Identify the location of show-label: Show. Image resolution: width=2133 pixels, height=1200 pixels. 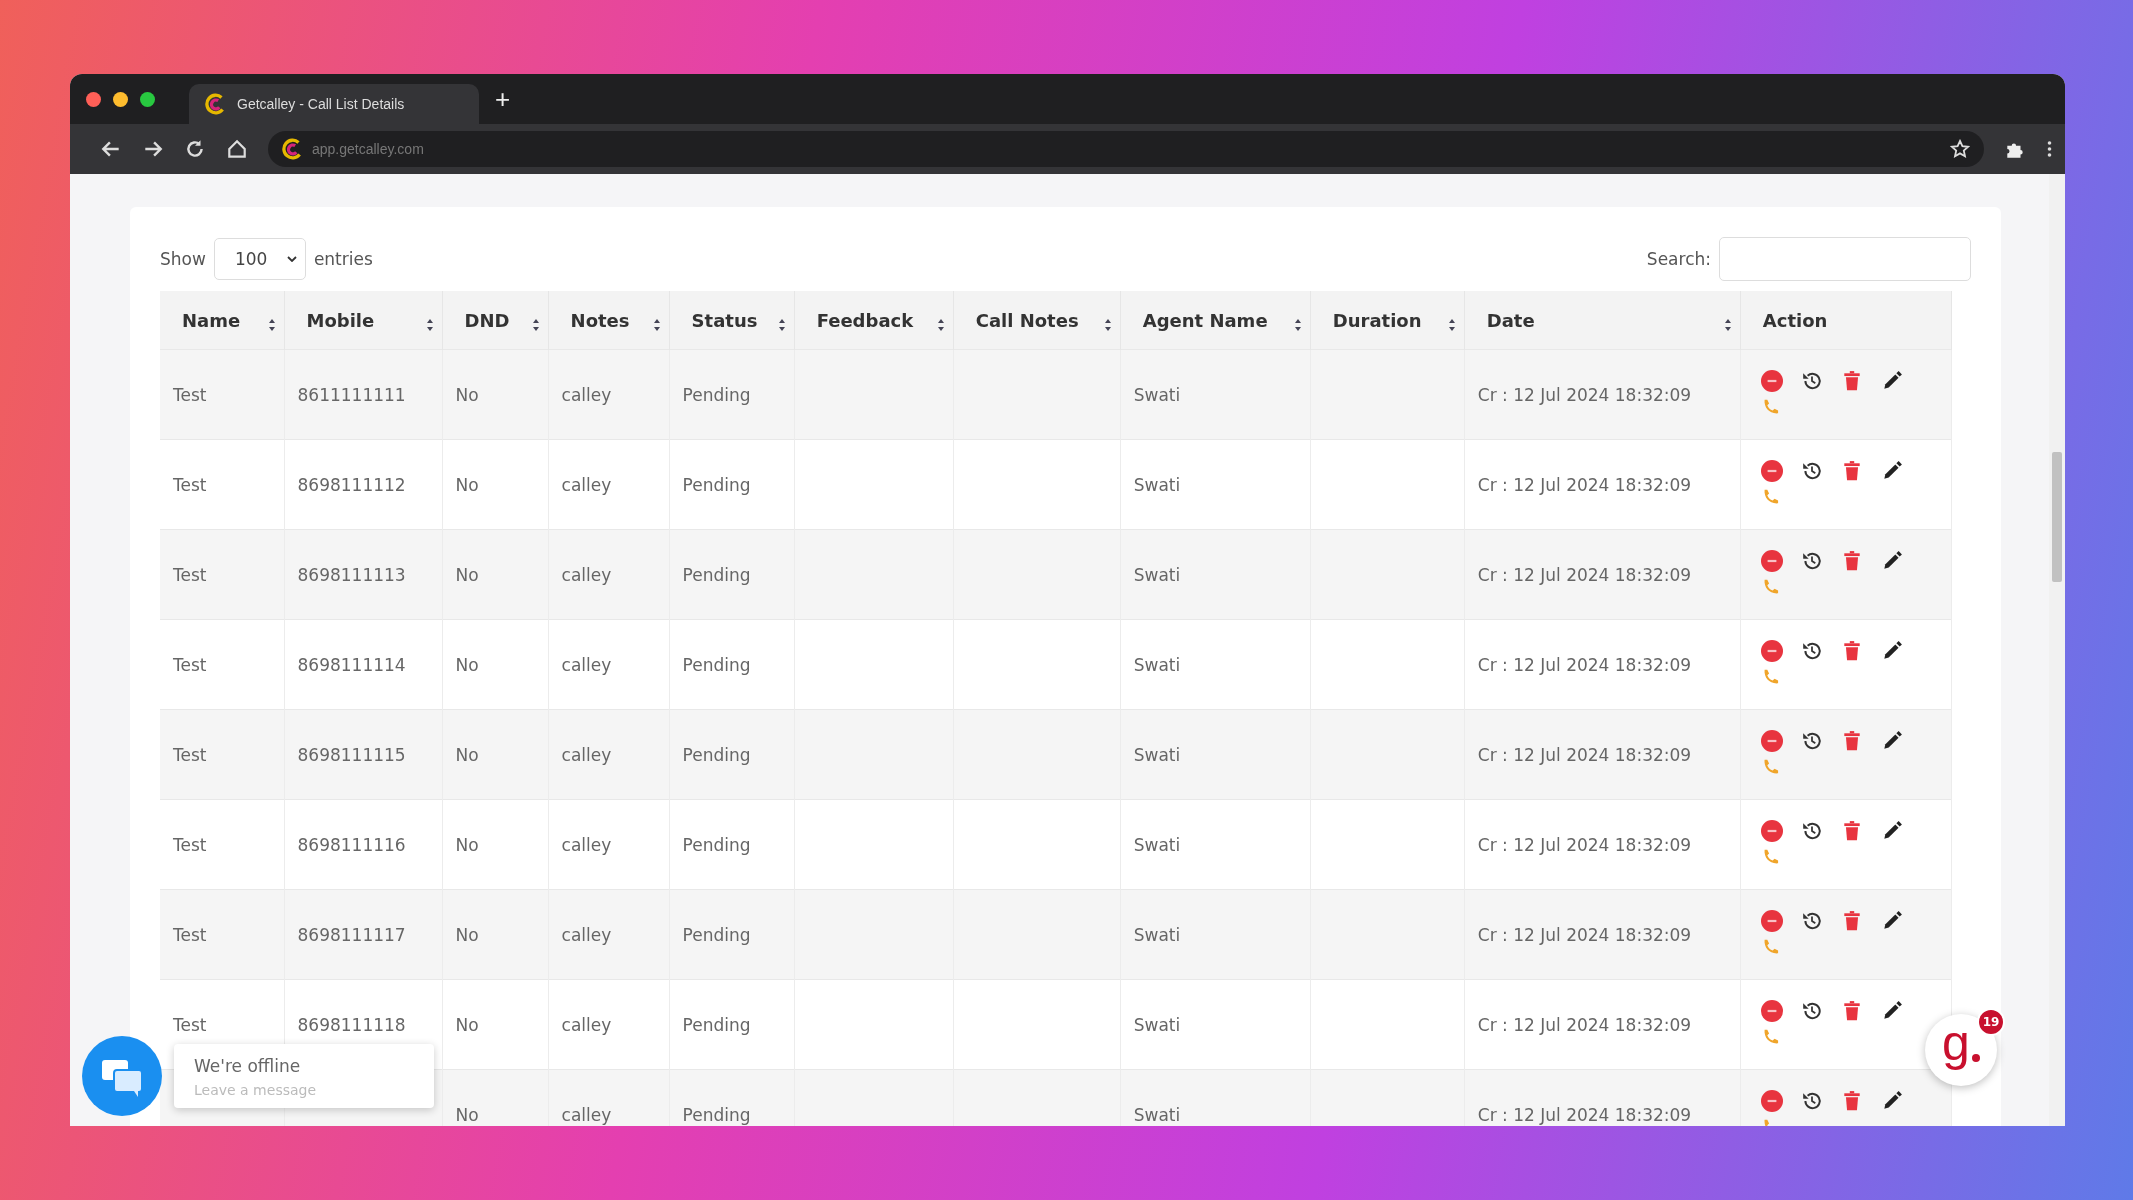
(183, 259).